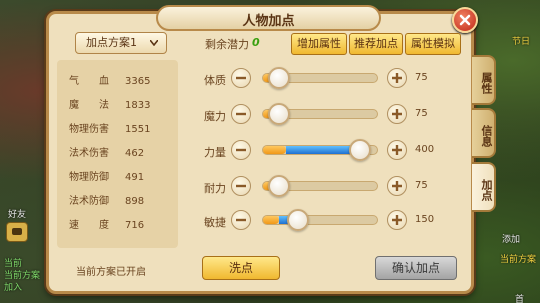 The height and width of the screenshot is (303, 540). I want to click on close-icon, so click(465, 20).